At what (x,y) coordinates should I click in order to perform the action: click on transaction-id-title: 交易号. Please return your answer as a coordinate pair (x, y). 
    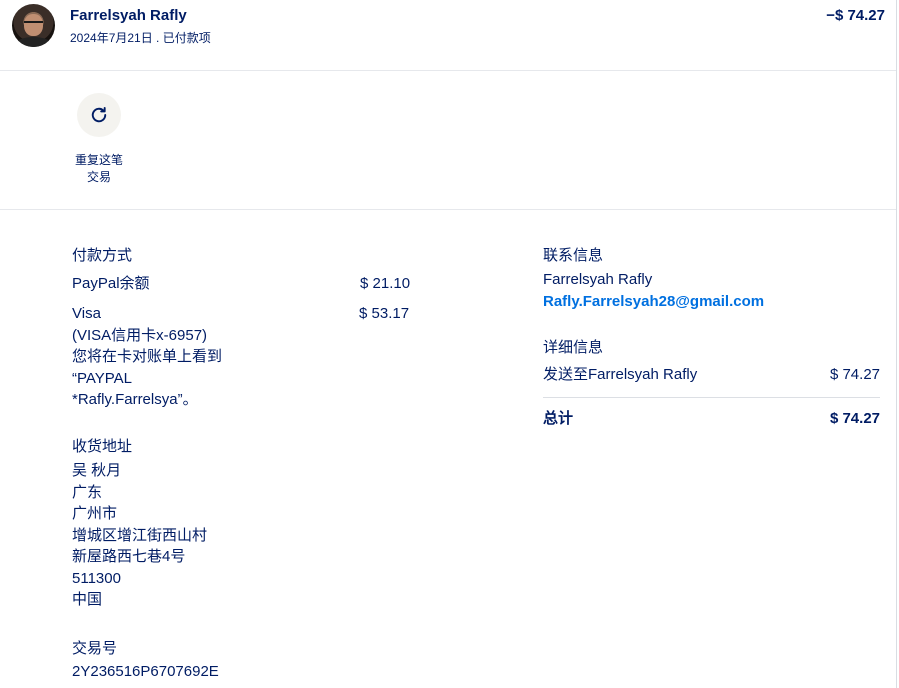
    Looking at the image, I should click on (95, 648).